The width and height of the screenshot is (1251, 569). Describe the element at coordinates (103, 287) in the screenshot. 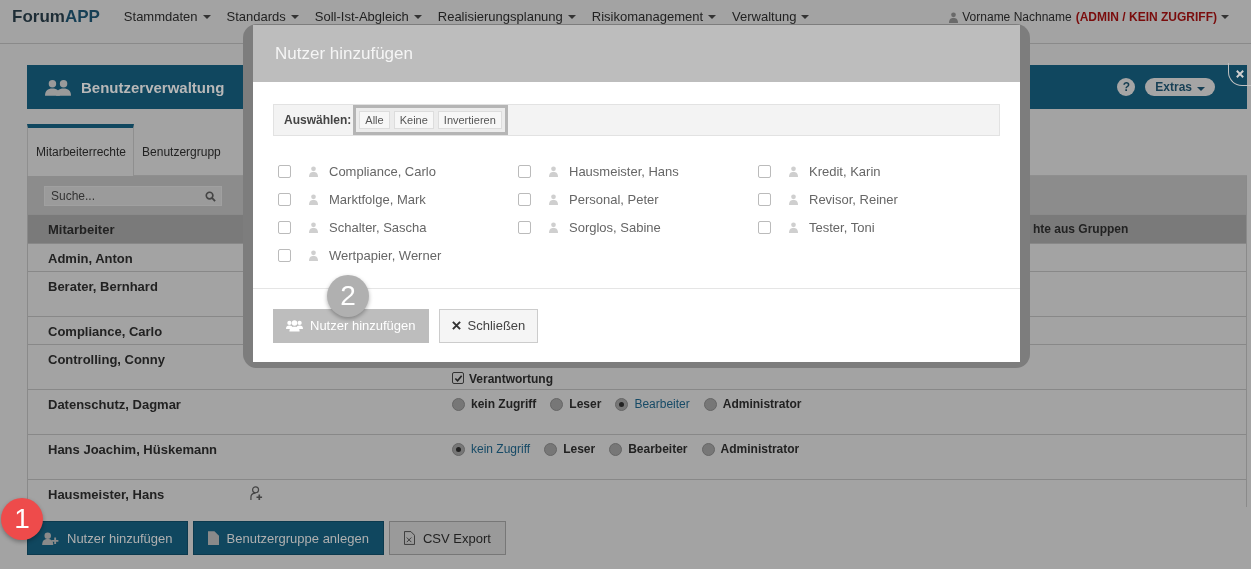

I see `employee-name: Berater, Bernhard` at that location.